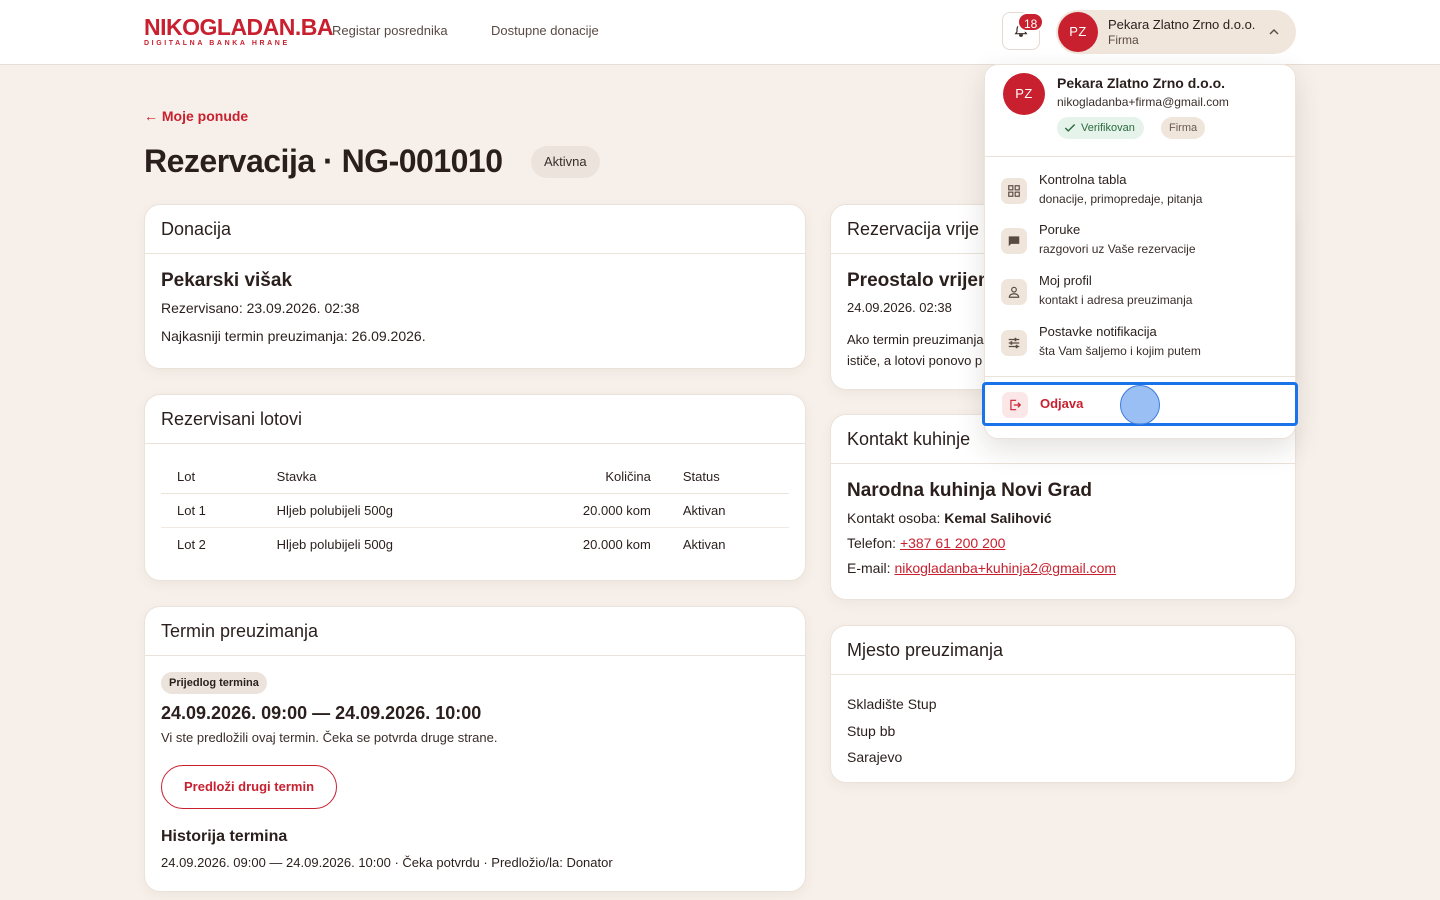  I want to click on card-title: Donacija, so click(475, 229).